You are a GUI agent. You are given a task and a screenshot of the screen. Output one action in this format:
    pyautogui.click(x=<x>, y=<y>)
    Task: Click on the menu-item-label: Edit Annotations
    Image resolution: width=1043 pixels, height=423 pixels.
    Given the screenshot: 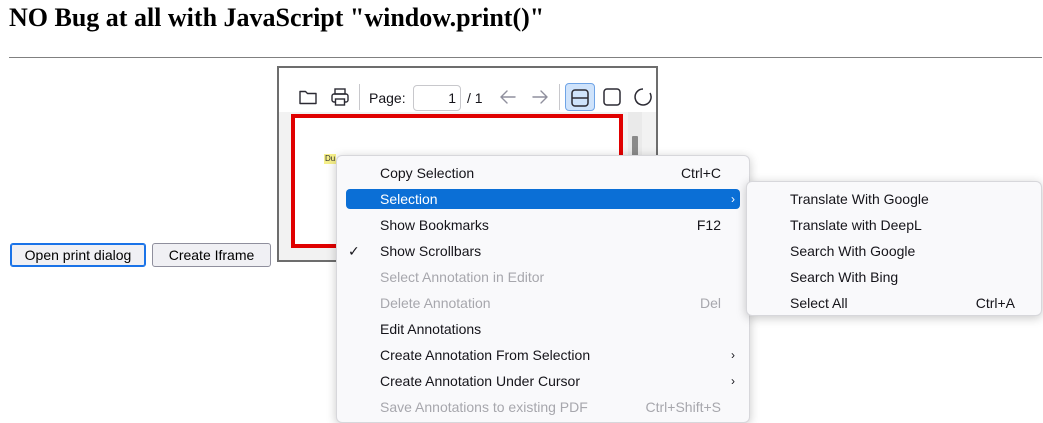 What is the action you would take?
    pyautogui.click(x=431, y=329)
    